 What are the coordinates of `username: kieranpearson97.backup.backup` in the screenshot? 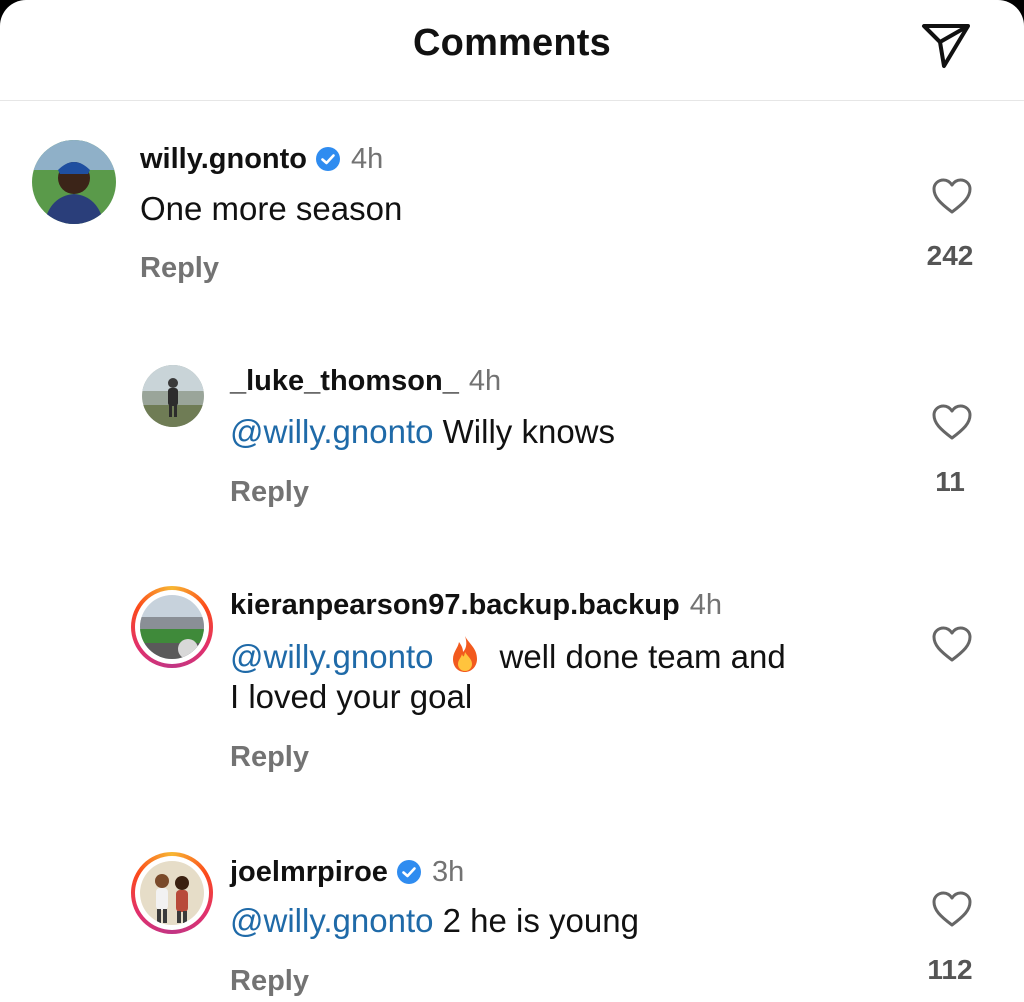 It's located at (455, 605).